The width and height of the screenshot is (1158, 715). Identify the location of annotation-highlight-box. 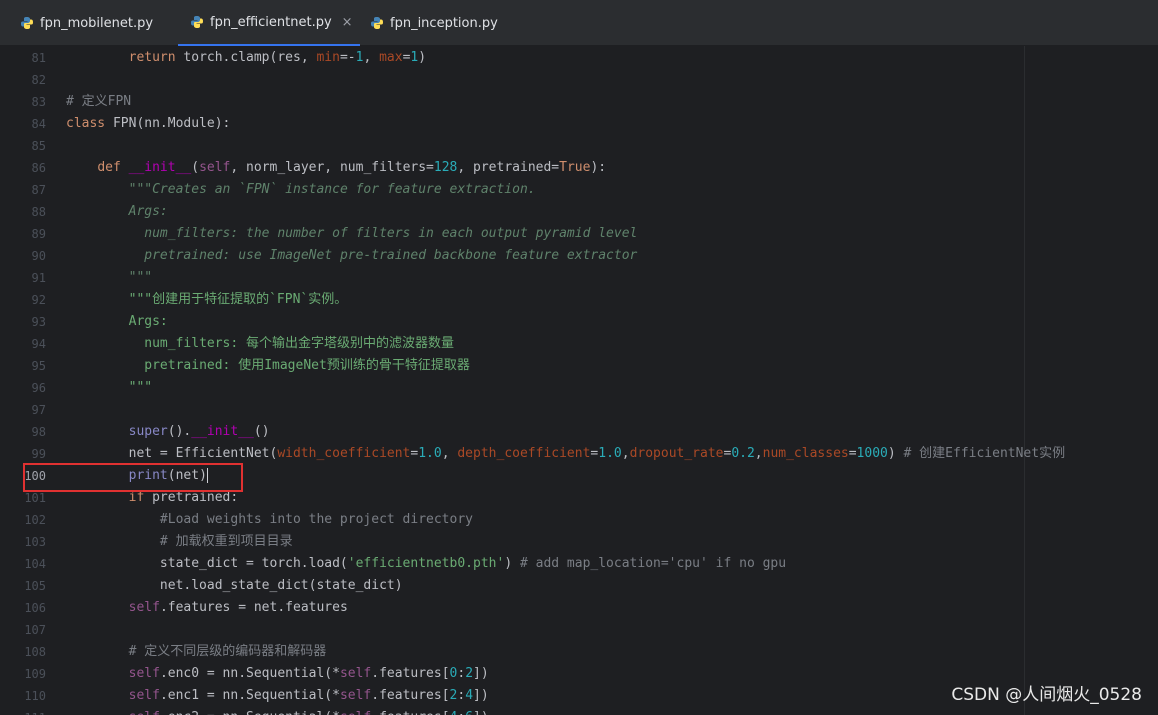
(133, 477).